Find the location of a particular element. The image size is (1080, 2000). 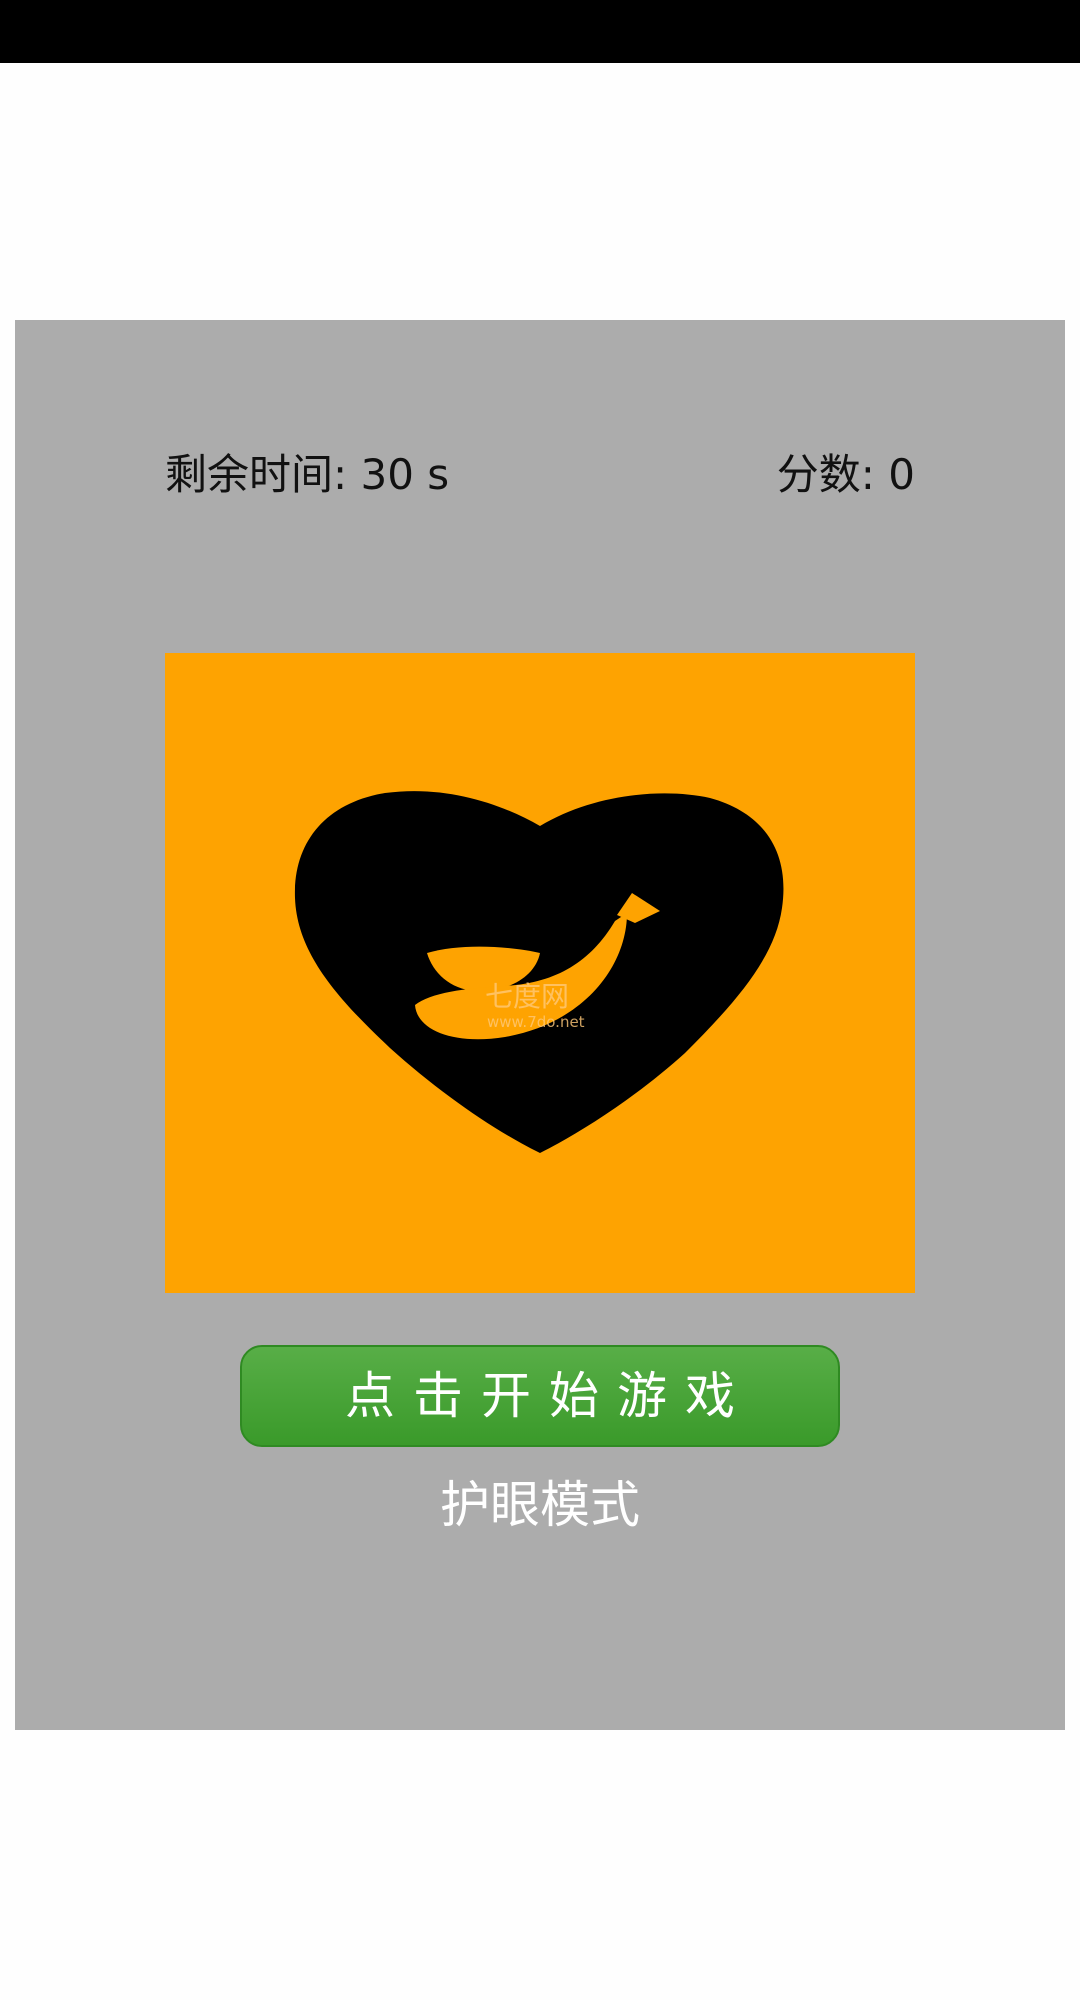

time-remaining-label: 剩余时间: 30 s is located at coordinates (307, 474).